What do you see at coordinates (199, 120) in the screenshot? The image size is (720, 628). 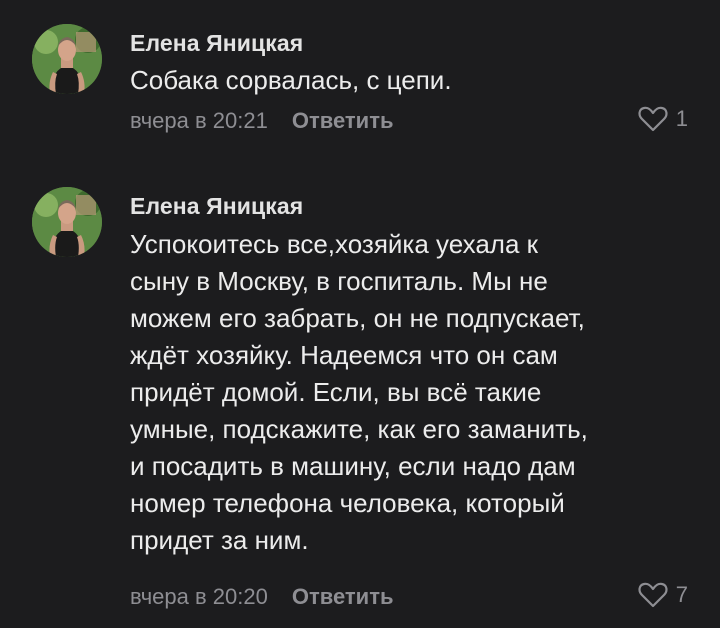 I see `comment-time: вчера в 20:21` at bounding box center [199, 120].